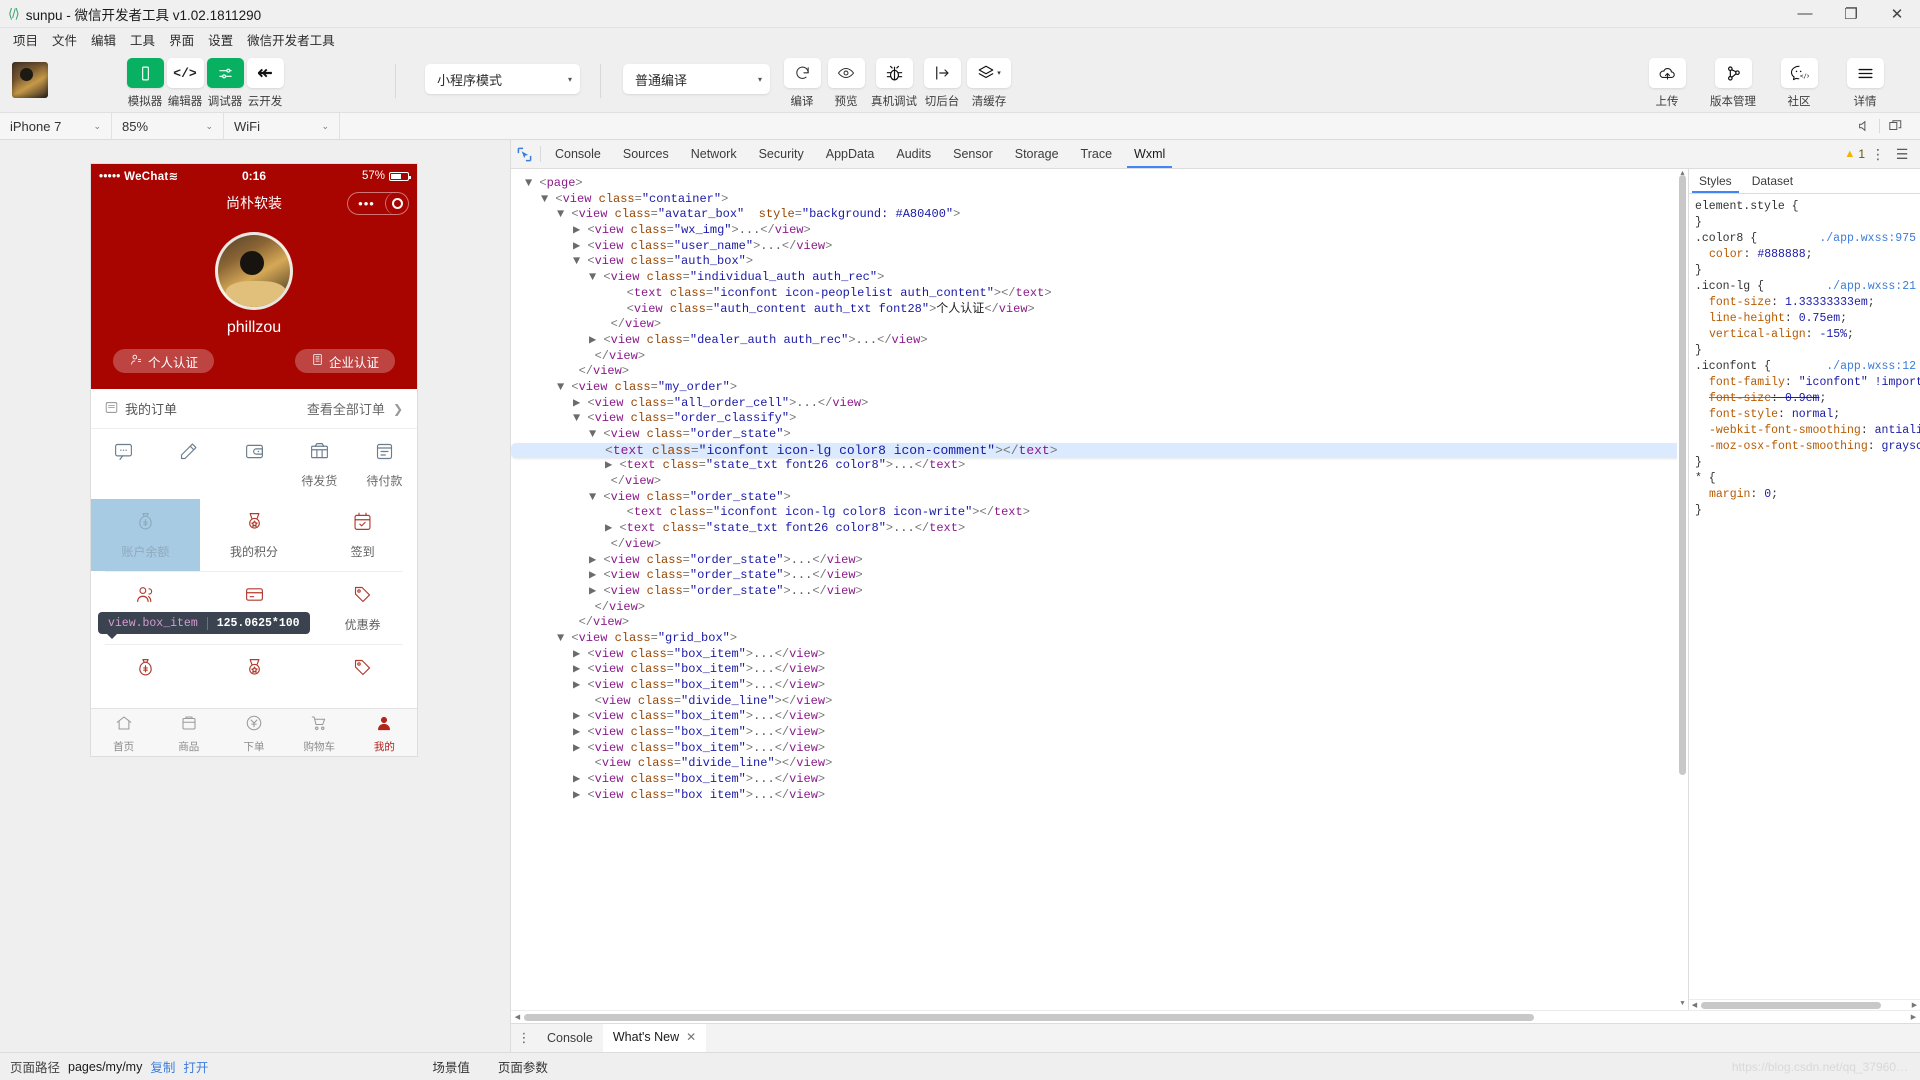  What do you see at coordinates (181, 39) in the screenshot?
I see `menu-item-4: 界面` at bounding box center [181, 39].